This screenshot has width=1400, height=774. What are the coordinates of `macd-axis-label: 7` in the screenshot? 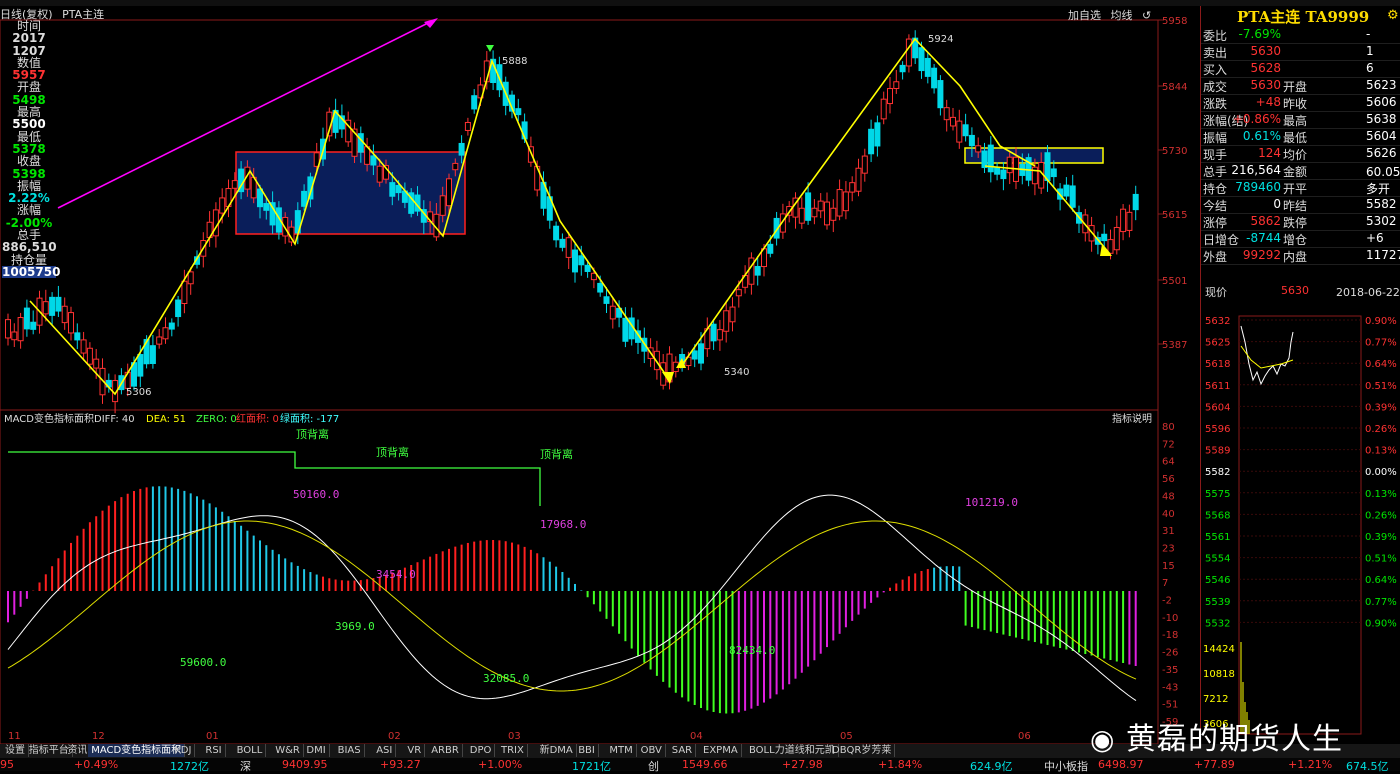 It's located at (1165, 583).